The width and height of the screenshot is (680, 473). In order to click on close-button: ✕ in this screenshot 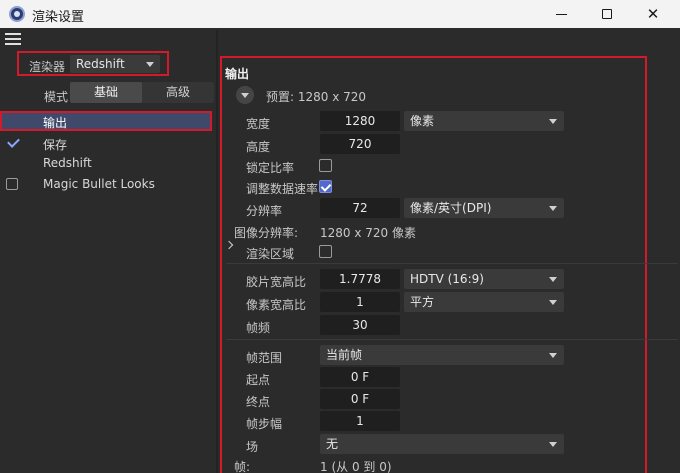, I will do `click(653, 14)`.